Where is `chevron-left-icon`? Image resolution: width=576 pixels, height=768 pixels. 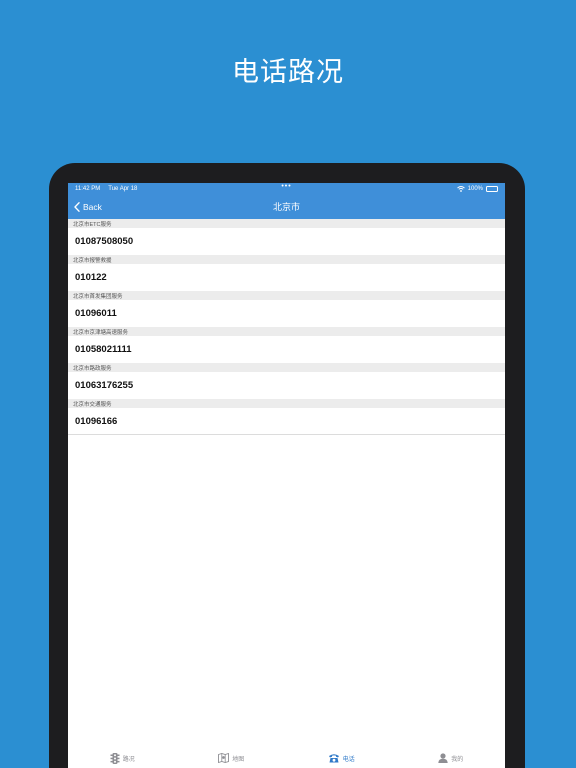
chevron-left-icon is located at coordinates (77, 206).